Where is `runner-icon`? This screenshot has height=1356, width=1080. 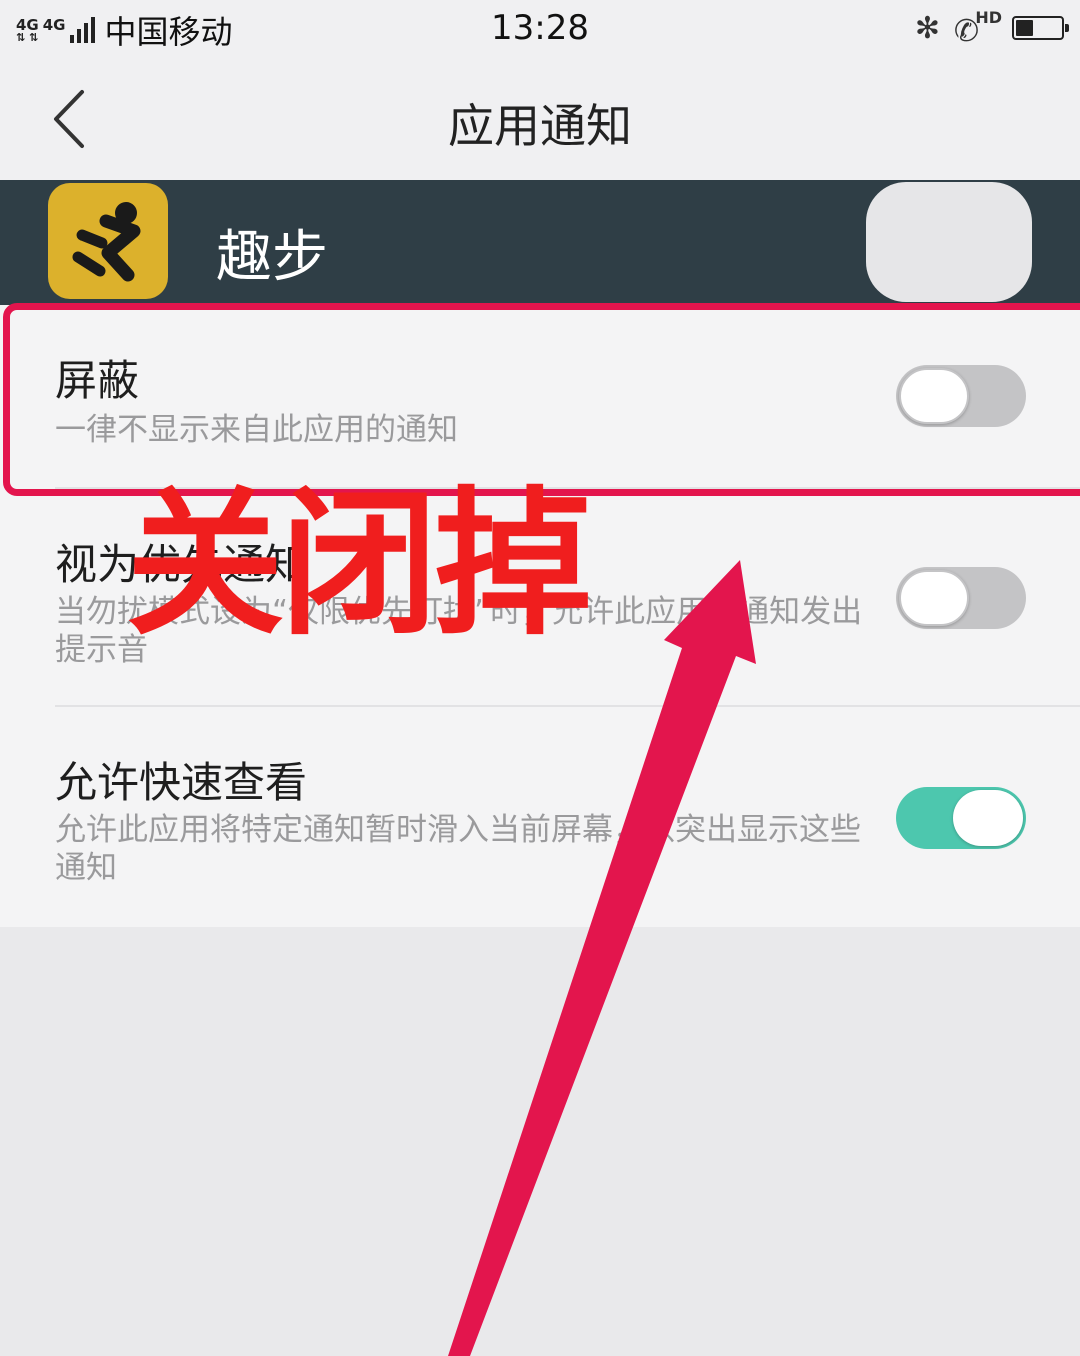
runner-icon is located at coordinates (106, 242).